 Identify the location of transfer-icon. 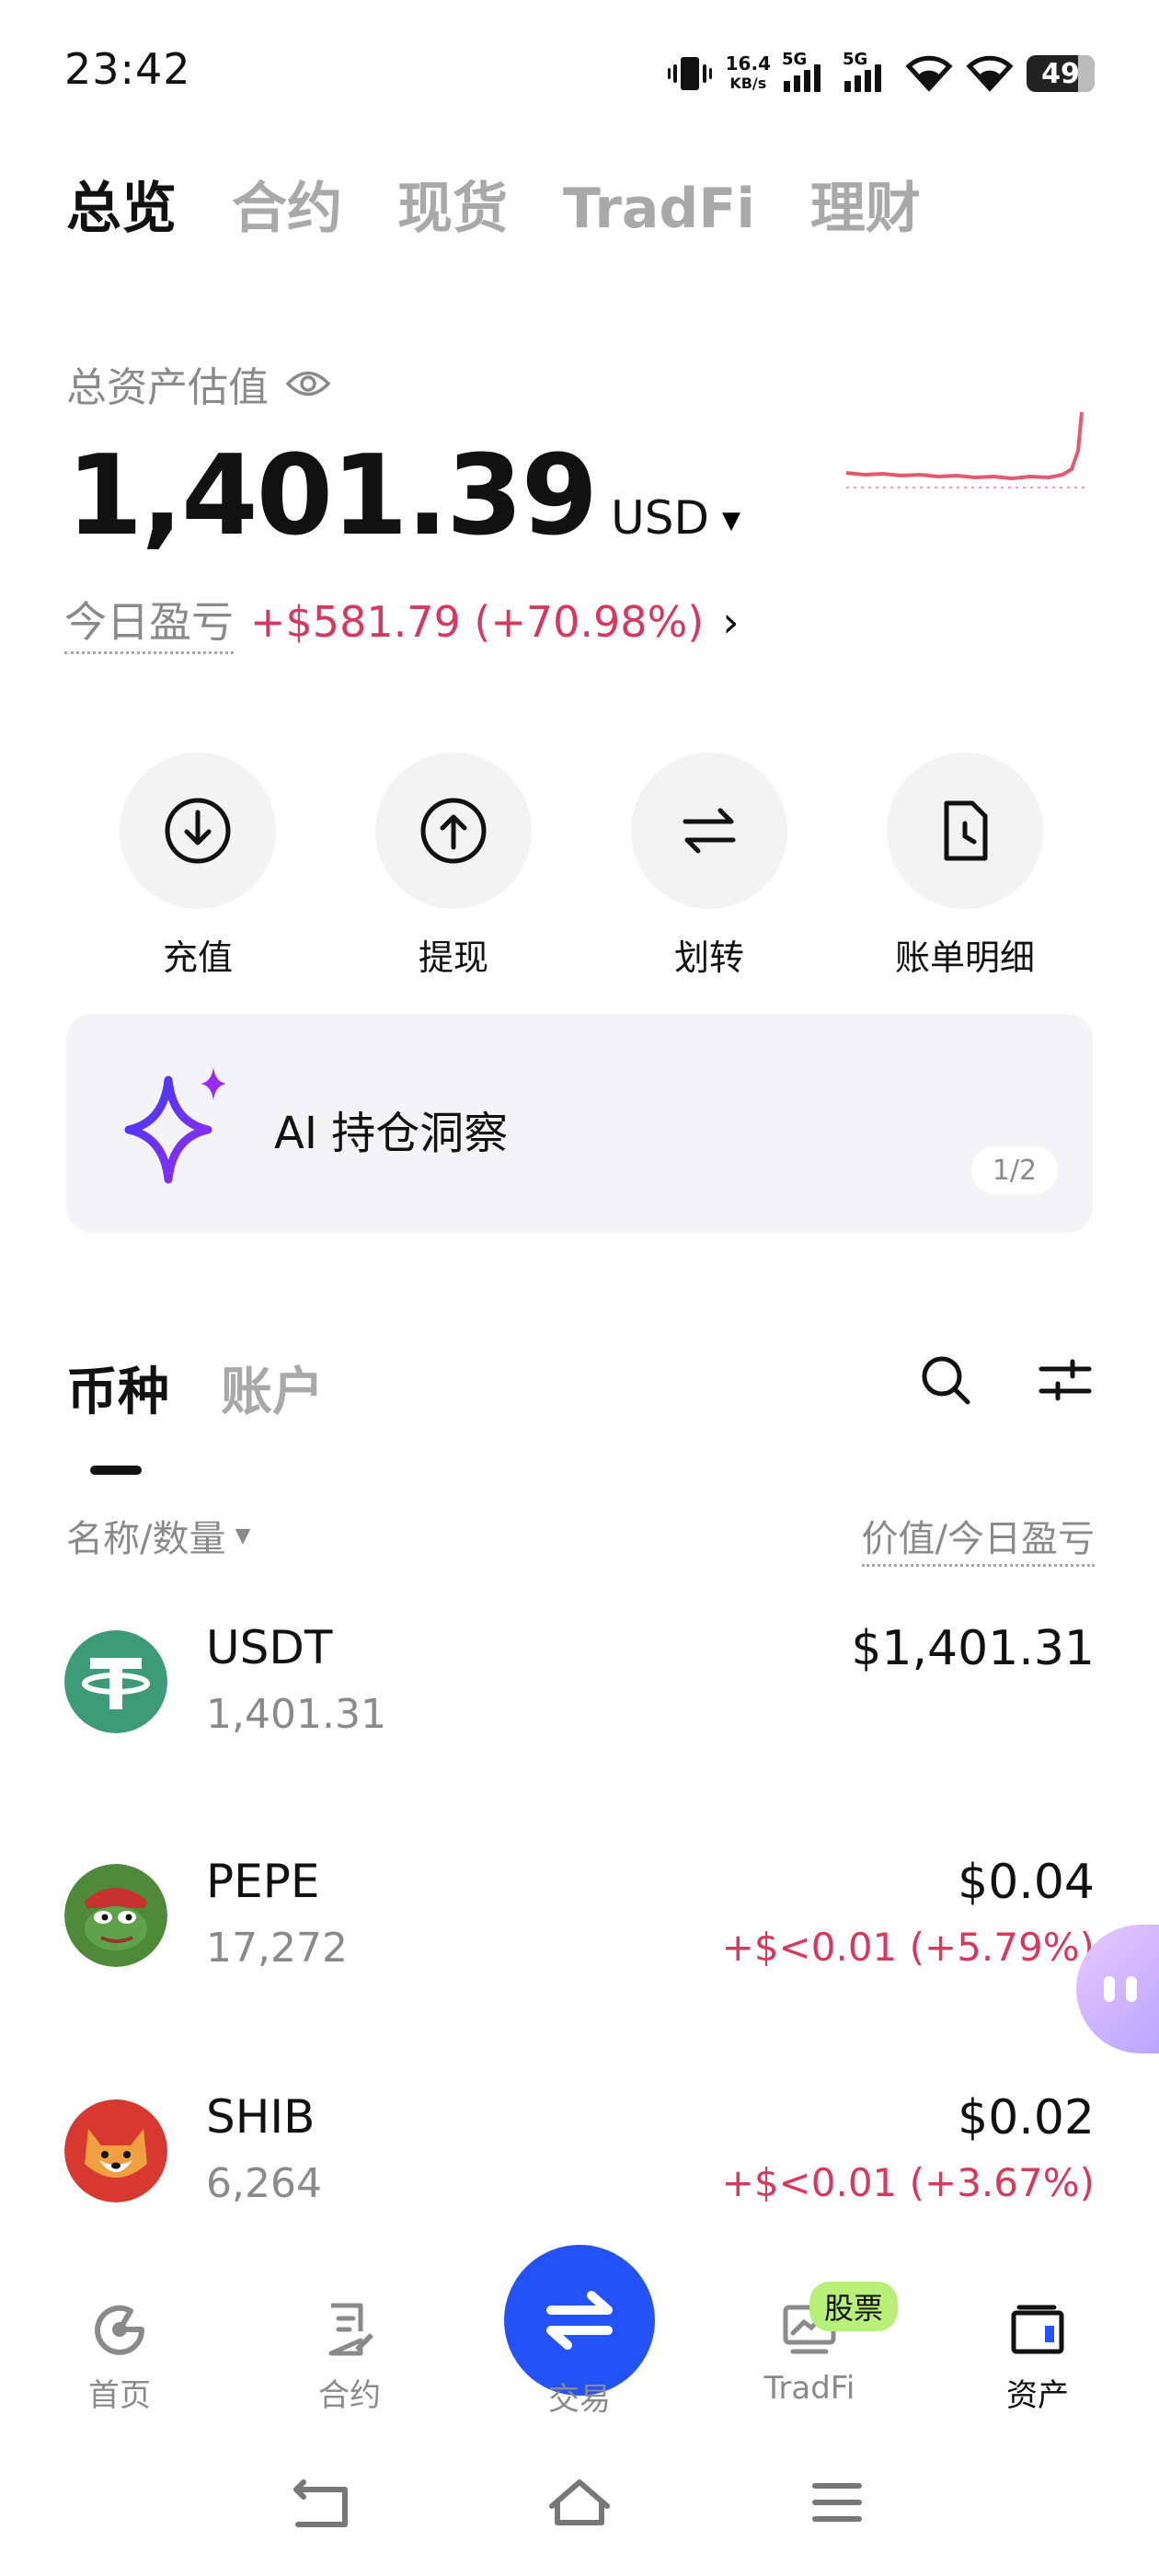
(709, 831).